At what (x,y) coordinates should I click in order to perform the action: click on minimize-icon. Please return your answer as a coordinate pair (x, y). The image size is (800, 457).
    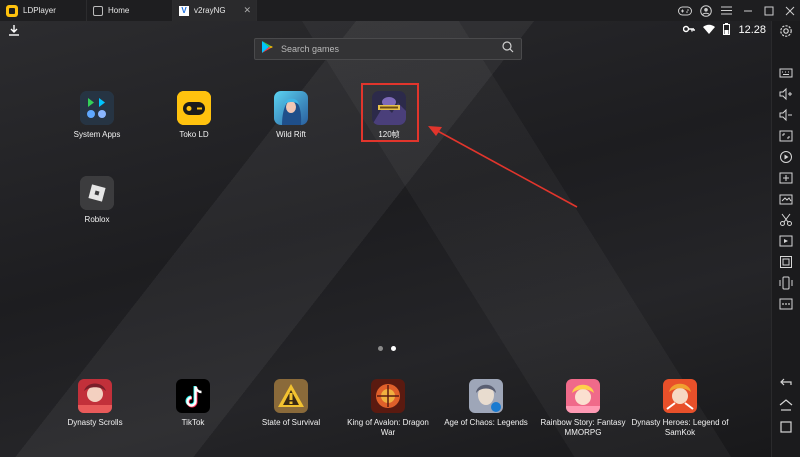
    Looking at the image, I should click on (747, 10).